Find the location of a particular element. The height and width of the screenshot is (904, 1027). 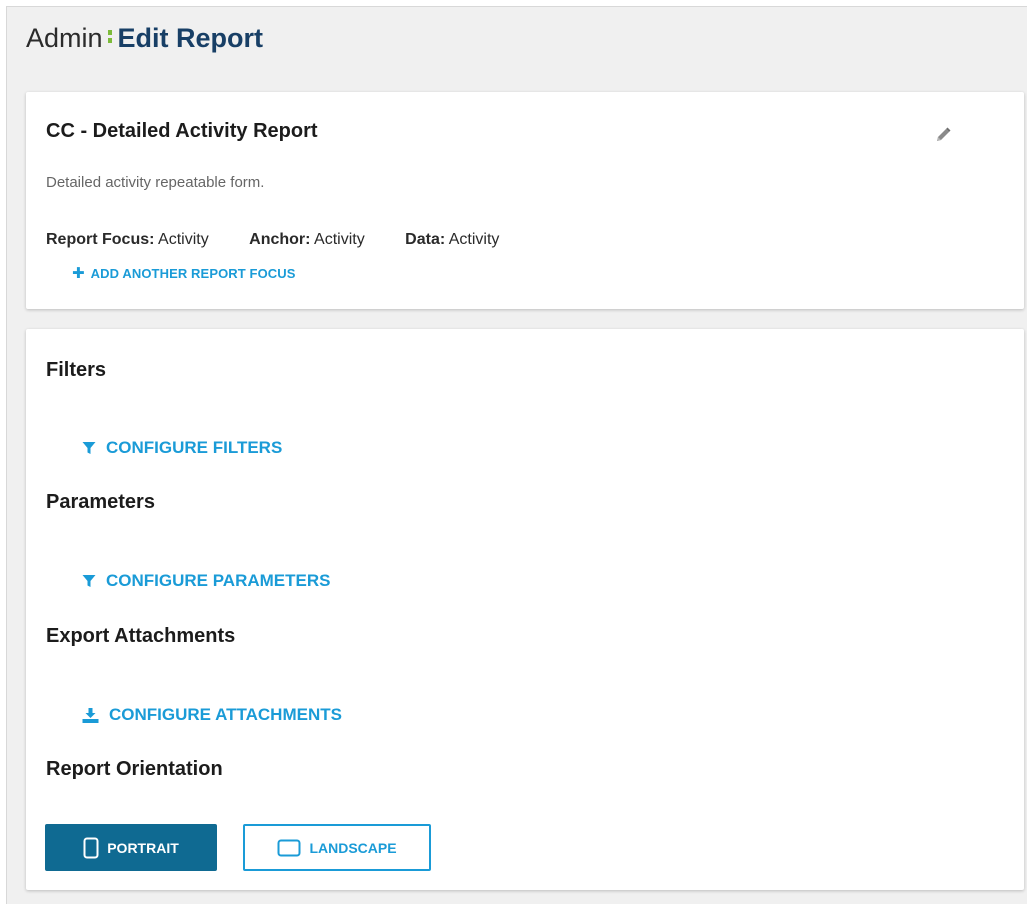

portrait-label: PORTRAIT is located at coordinates (143, 847).